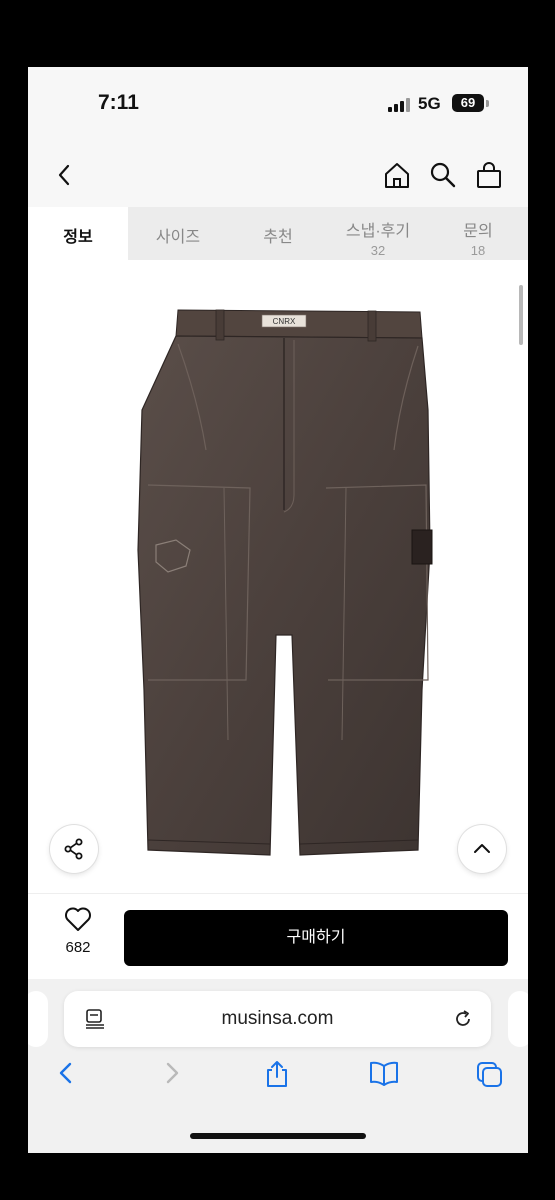  Describe the element at coordinates (278, 237) in the screenshot. I see `tab-label: 추천` at that location.